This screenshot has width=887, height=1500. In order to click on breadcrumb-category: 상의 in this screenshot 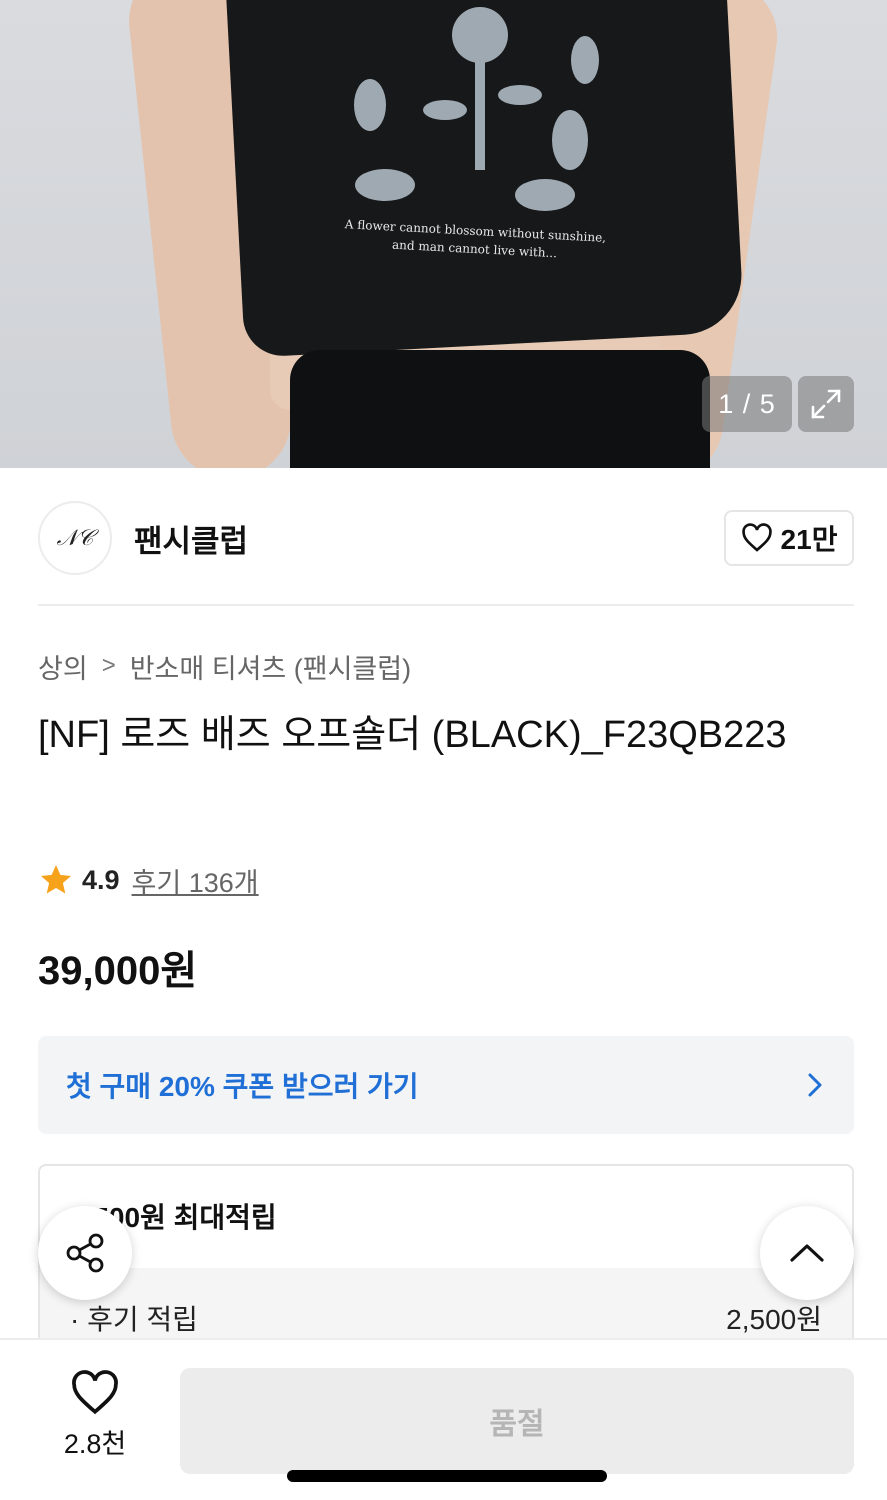, I will do `click(63, 666)`.